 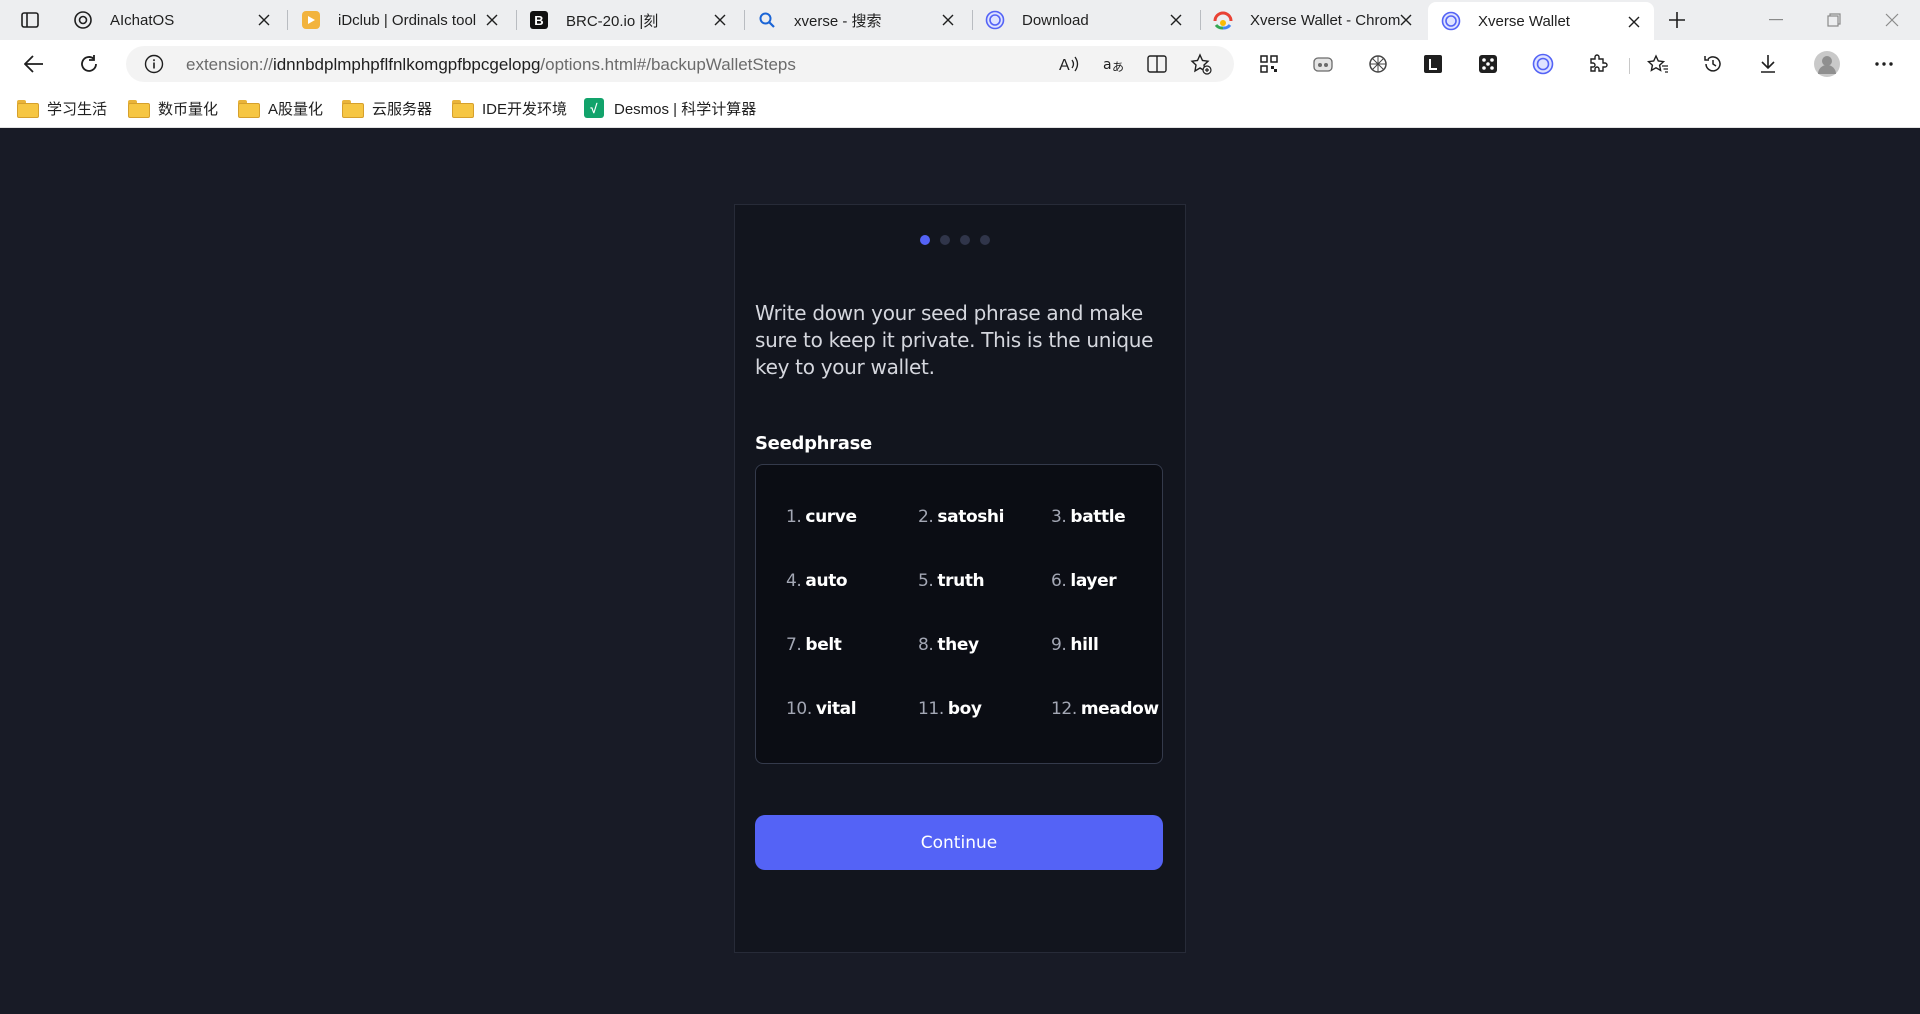 I want to click on translate-icon: aあ, so click(x=1113, y=64).